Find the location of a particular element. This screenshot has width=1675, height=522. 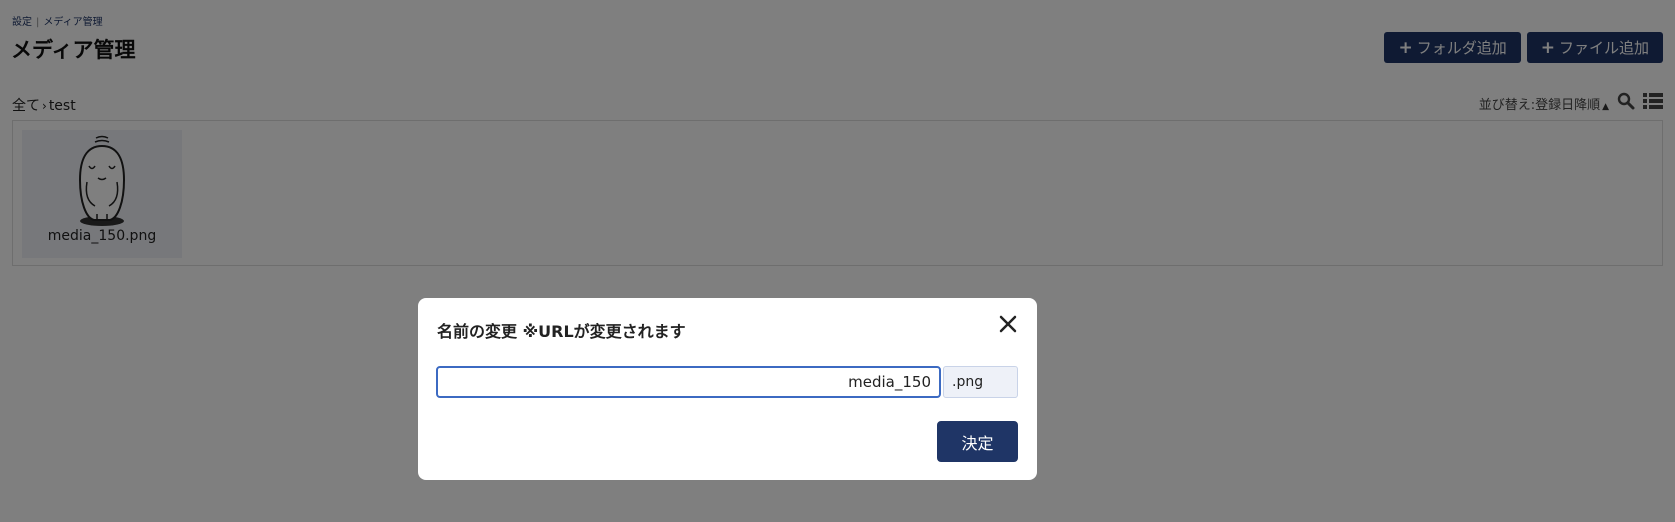

close-icon is located at coordinates (1008, 324).